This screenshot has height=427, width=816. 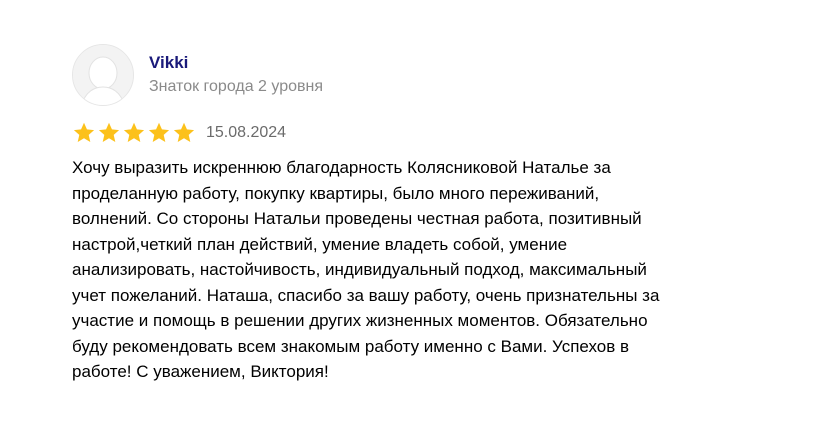 What do you see at coordinates (236, 63) in the screenshot?
I see `author-name-link: Vikki` at bounding box center [236, 63].